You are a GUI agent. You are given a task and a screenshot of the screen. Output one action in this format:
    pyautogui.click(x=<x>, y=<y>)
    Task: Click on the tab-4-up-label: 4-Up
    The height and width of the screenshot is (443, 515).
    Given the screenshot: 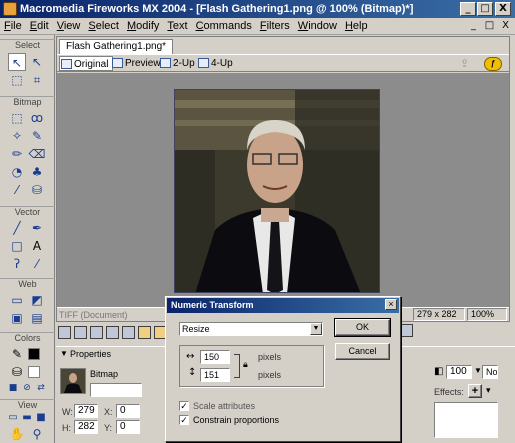 What is the action you would take?
    pyautogui.click(x=222, y=63)
    